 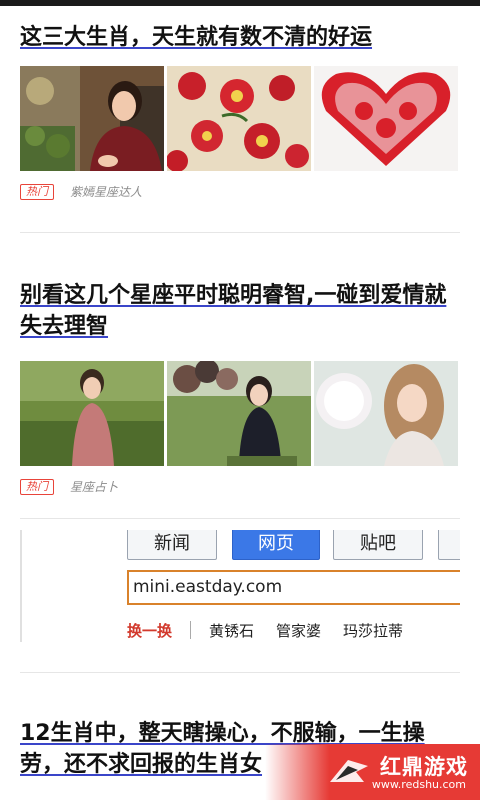 What do you see at coordinates (231, 630) in the screenshot?
I see `hot-keyword: 黄锈石` at bounding box center [231, 630].